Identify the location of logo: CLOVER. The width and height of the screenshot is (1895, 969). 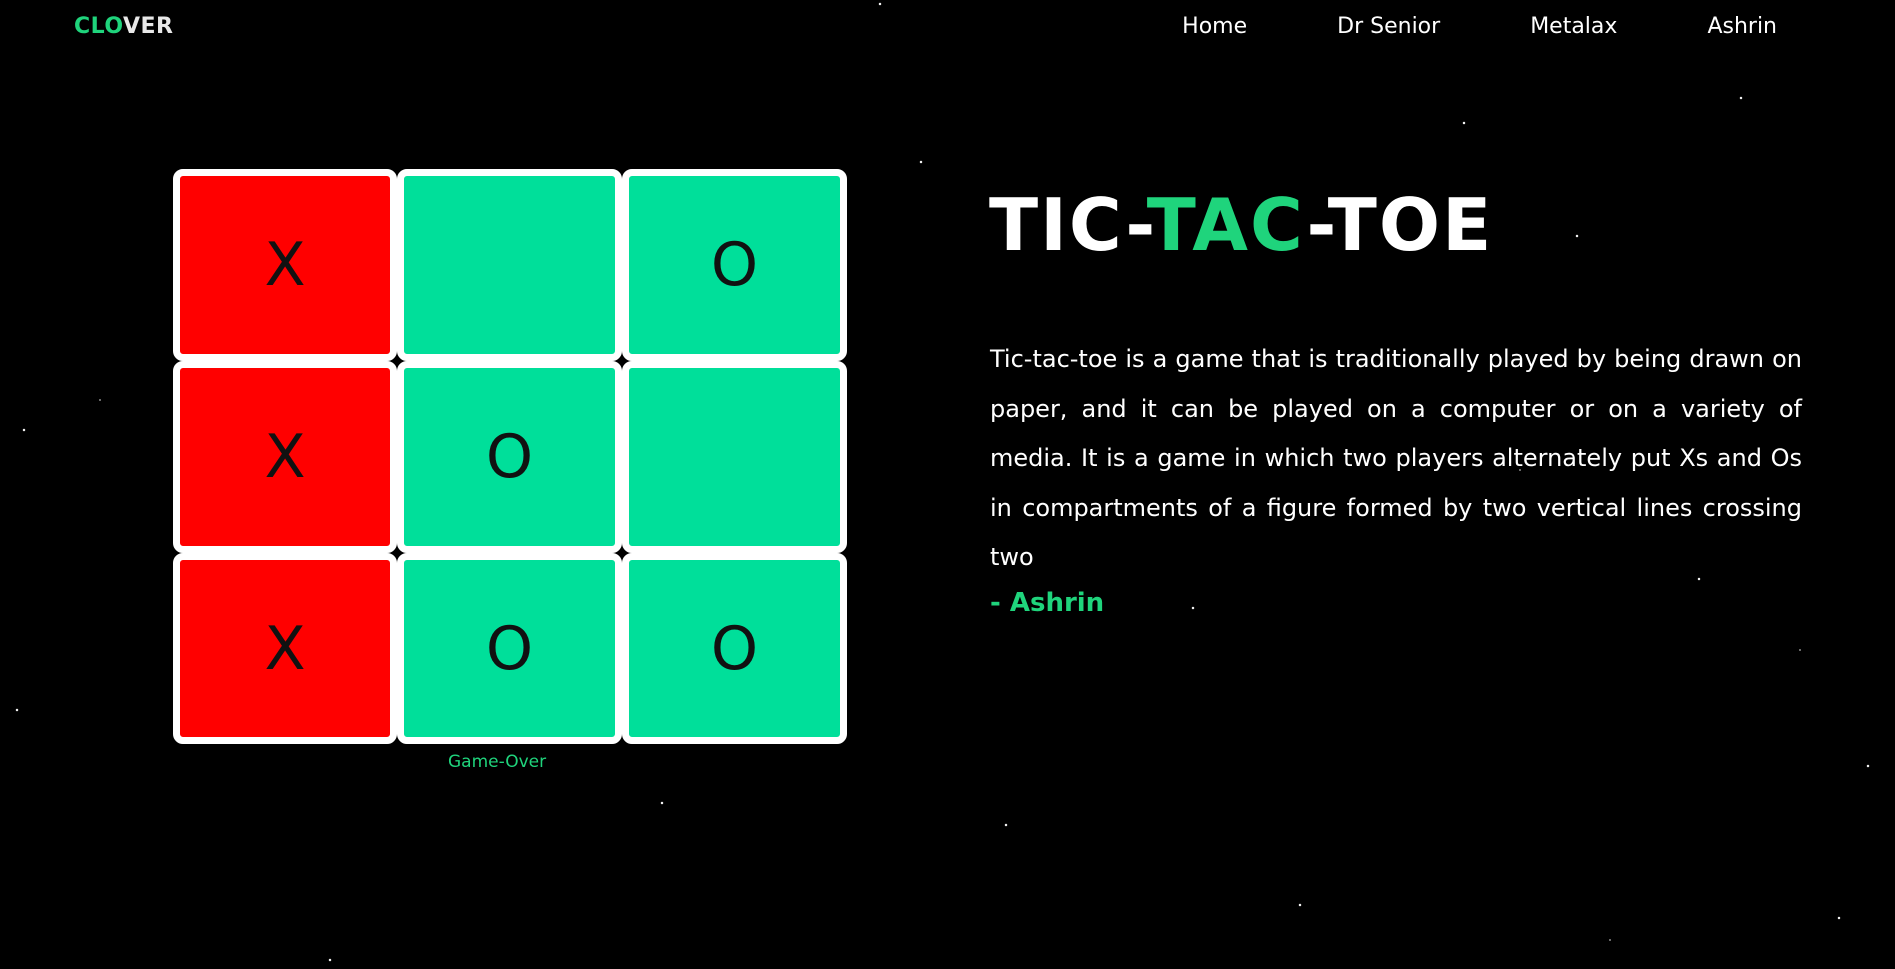
(124, 26).